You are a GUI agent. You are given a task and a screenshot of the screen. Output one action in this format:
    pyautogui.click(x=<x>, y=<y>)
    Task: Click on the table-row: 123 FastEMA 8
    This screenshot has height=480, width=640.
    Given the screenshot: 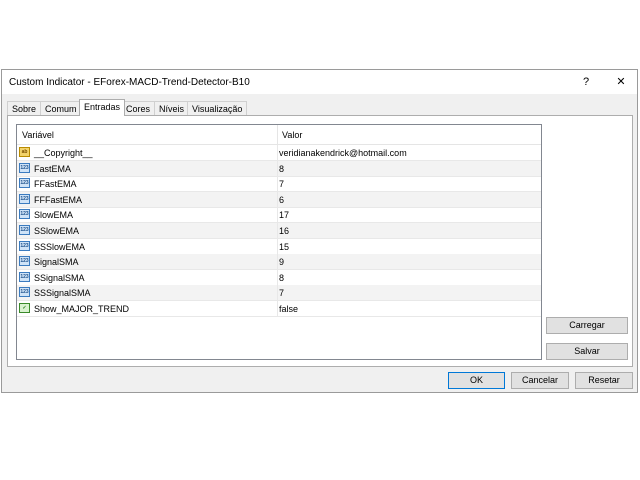 What is the action you would take?
    pyautogui.click(x=279, y=168)
    